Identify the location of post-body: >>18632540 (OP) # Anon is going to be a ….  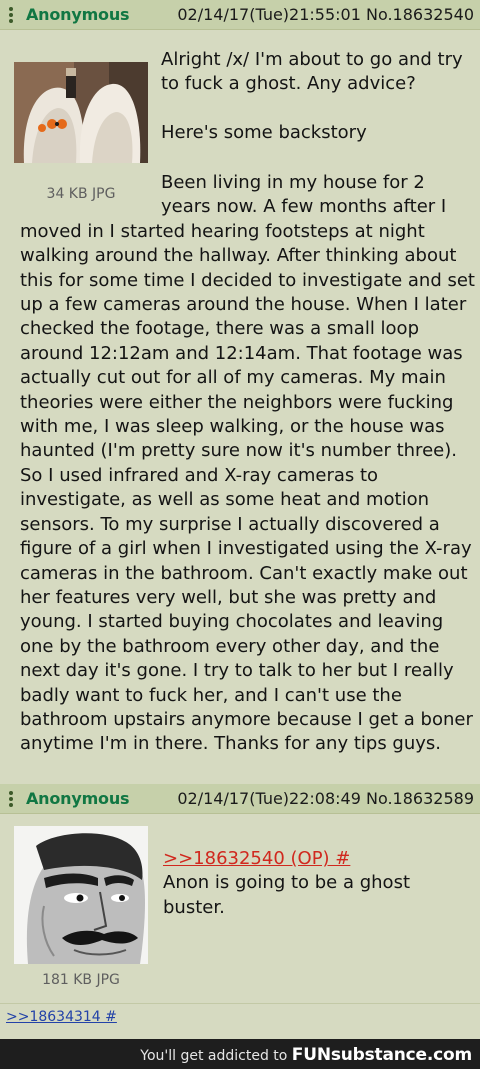
(318, 883).